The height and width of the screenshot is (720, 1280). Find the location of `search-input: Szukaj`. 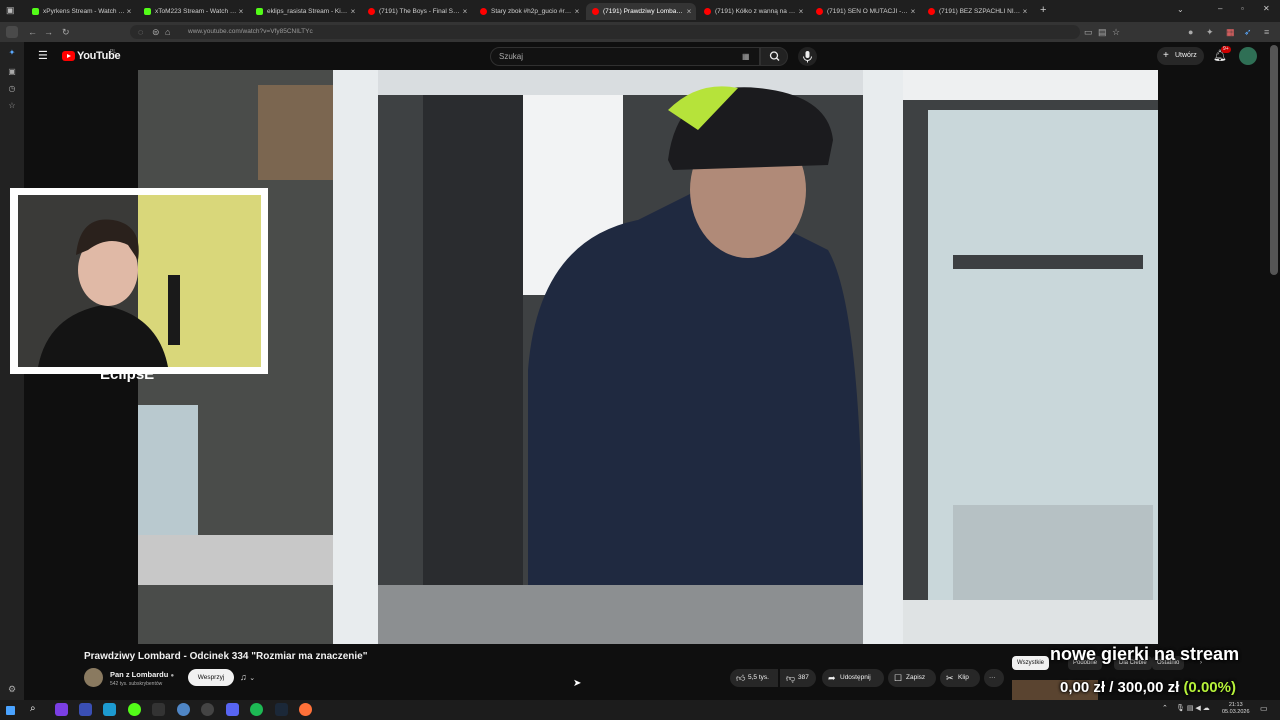

search-input: Szukaj is located at coordinates (625, 56).